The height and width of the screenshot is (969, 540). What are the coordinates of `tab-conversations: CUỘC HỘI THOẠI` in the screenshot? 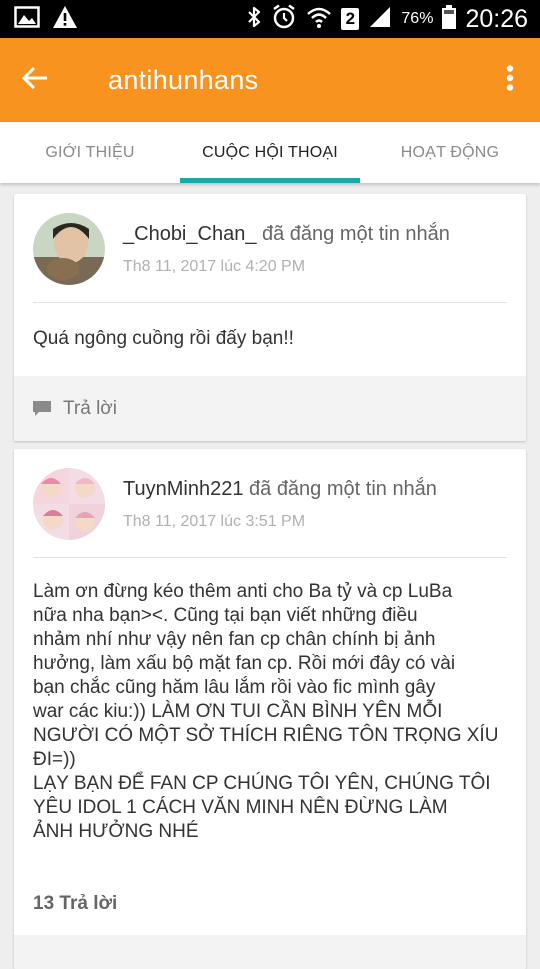 It's located at (270, 152).